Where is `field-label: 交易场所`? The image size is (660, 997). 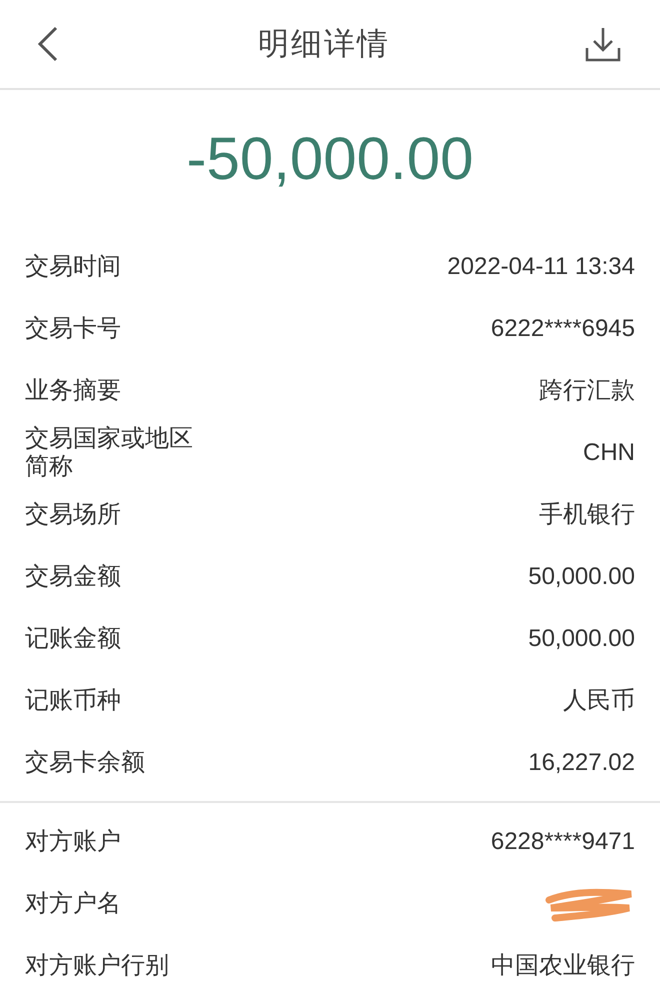 field-label: 交易场所 is located at coordinates (73, 515).